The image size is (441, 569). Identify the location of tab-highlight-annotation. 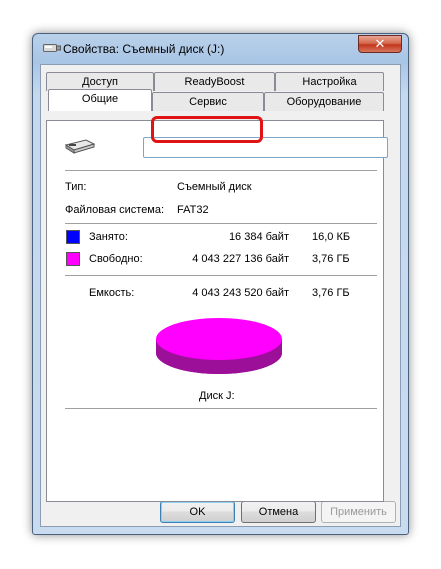
(207, 129).